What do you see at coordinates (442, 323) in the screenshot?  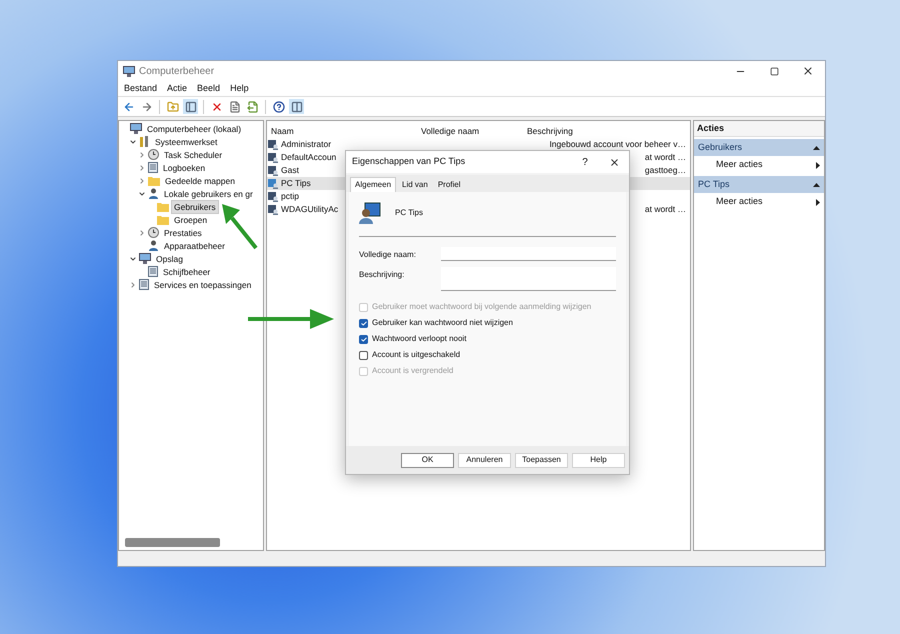 I see `checkbox-label: Gebruiker kan wachtwoord niet wijzigen` at bounding box center [442, 323].